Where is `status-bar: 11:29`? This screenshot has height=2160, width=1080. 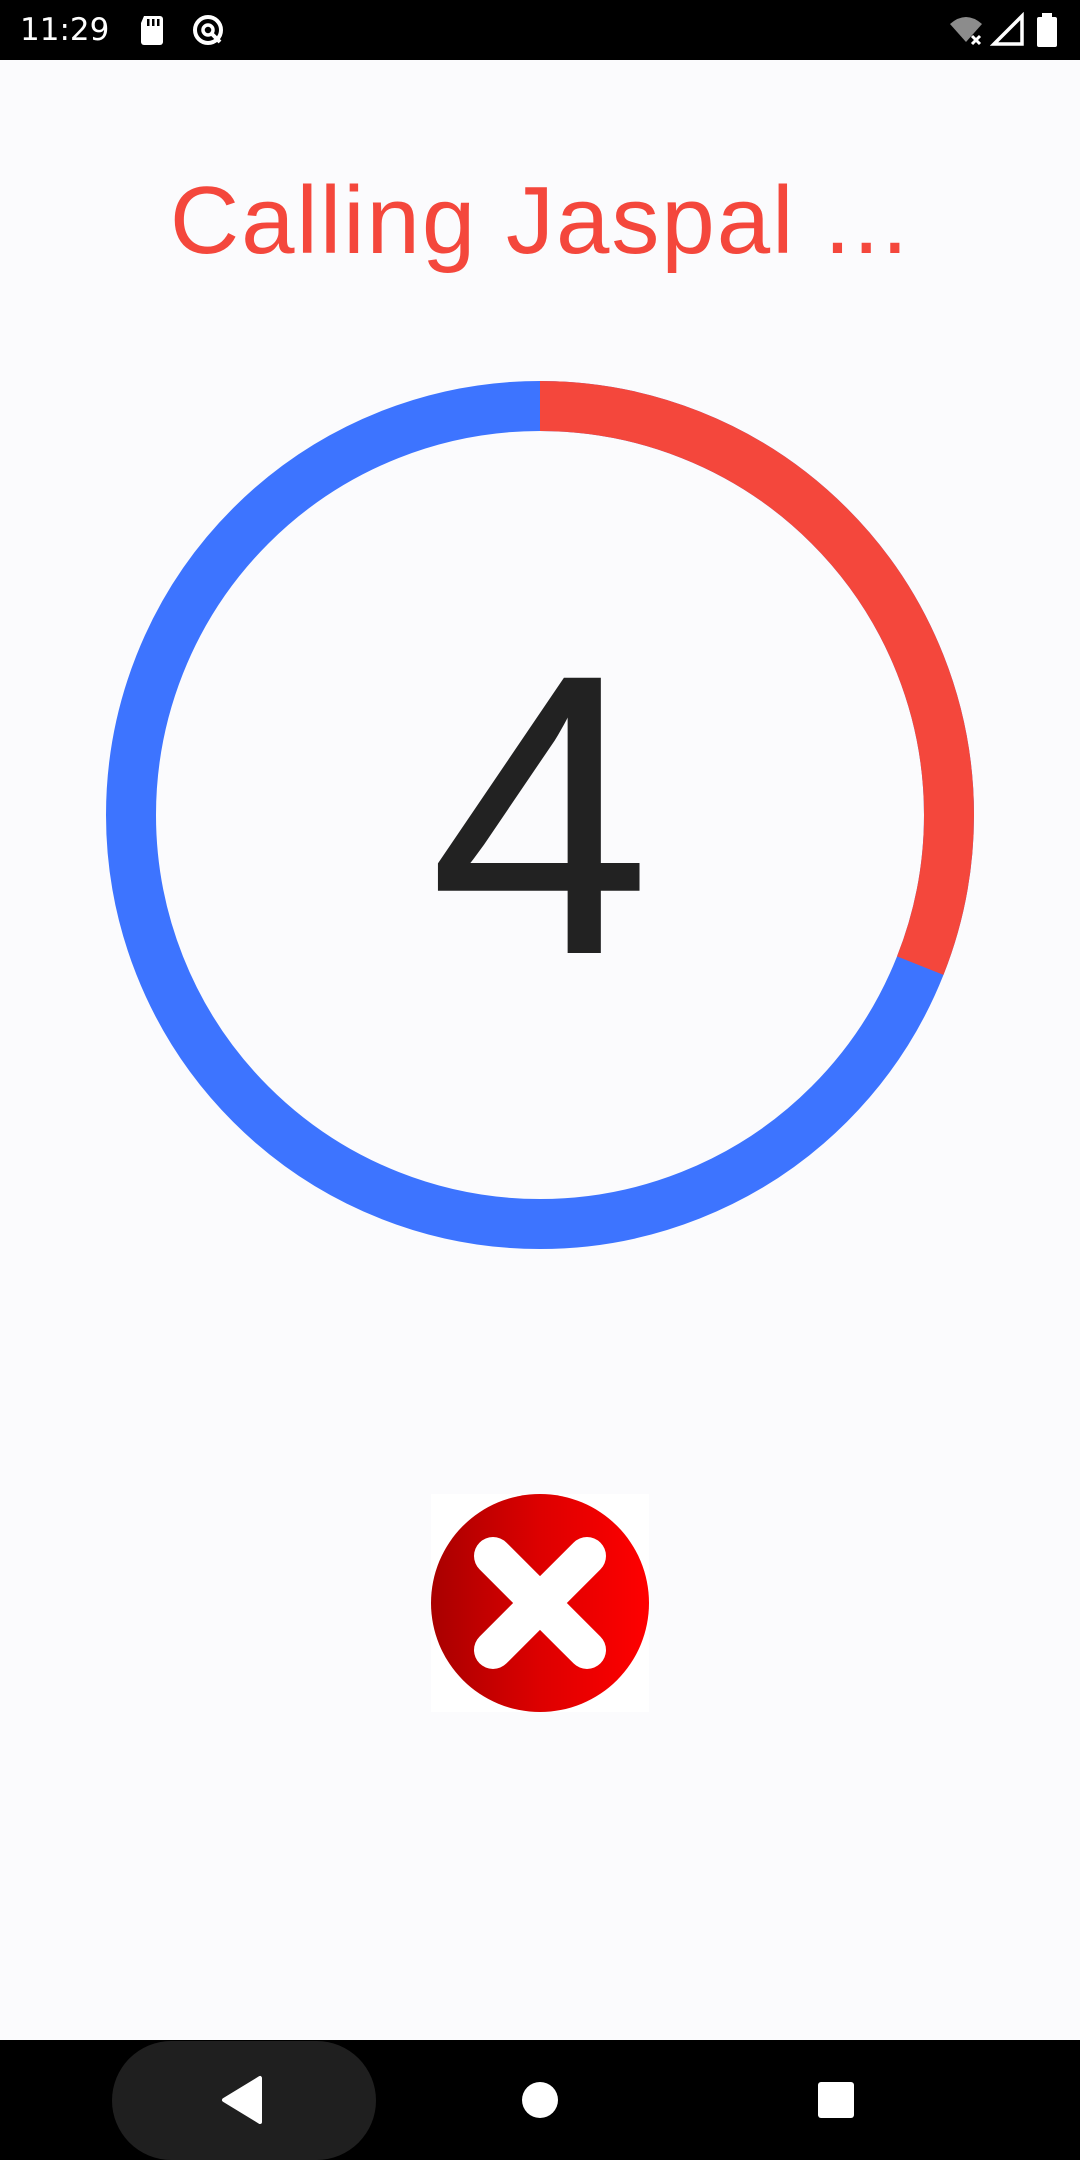 status-bar: 11:29 is located at coordinates (540, 30).